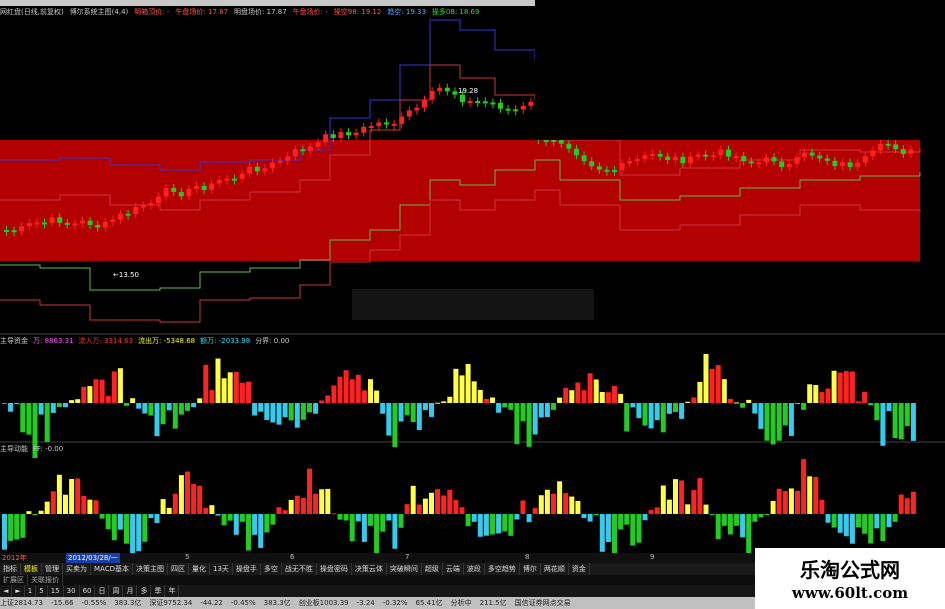 The height and width of the screenshot is (609, 945). What do you see at coordinates (247, 569) in the screenshot?
I see `indicator-tab-9: 操盘手` at bounding box center [247, 569].